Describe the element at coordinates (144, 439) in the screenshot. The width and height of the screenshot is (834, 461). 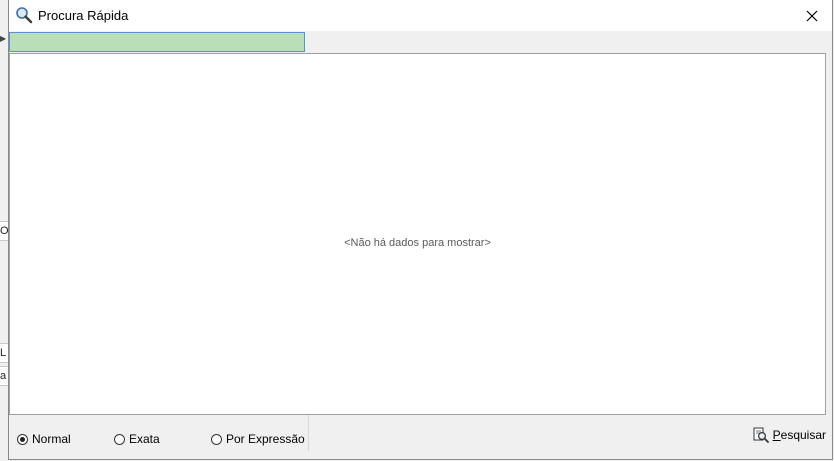
I see `radio-label: Exata` at that location.